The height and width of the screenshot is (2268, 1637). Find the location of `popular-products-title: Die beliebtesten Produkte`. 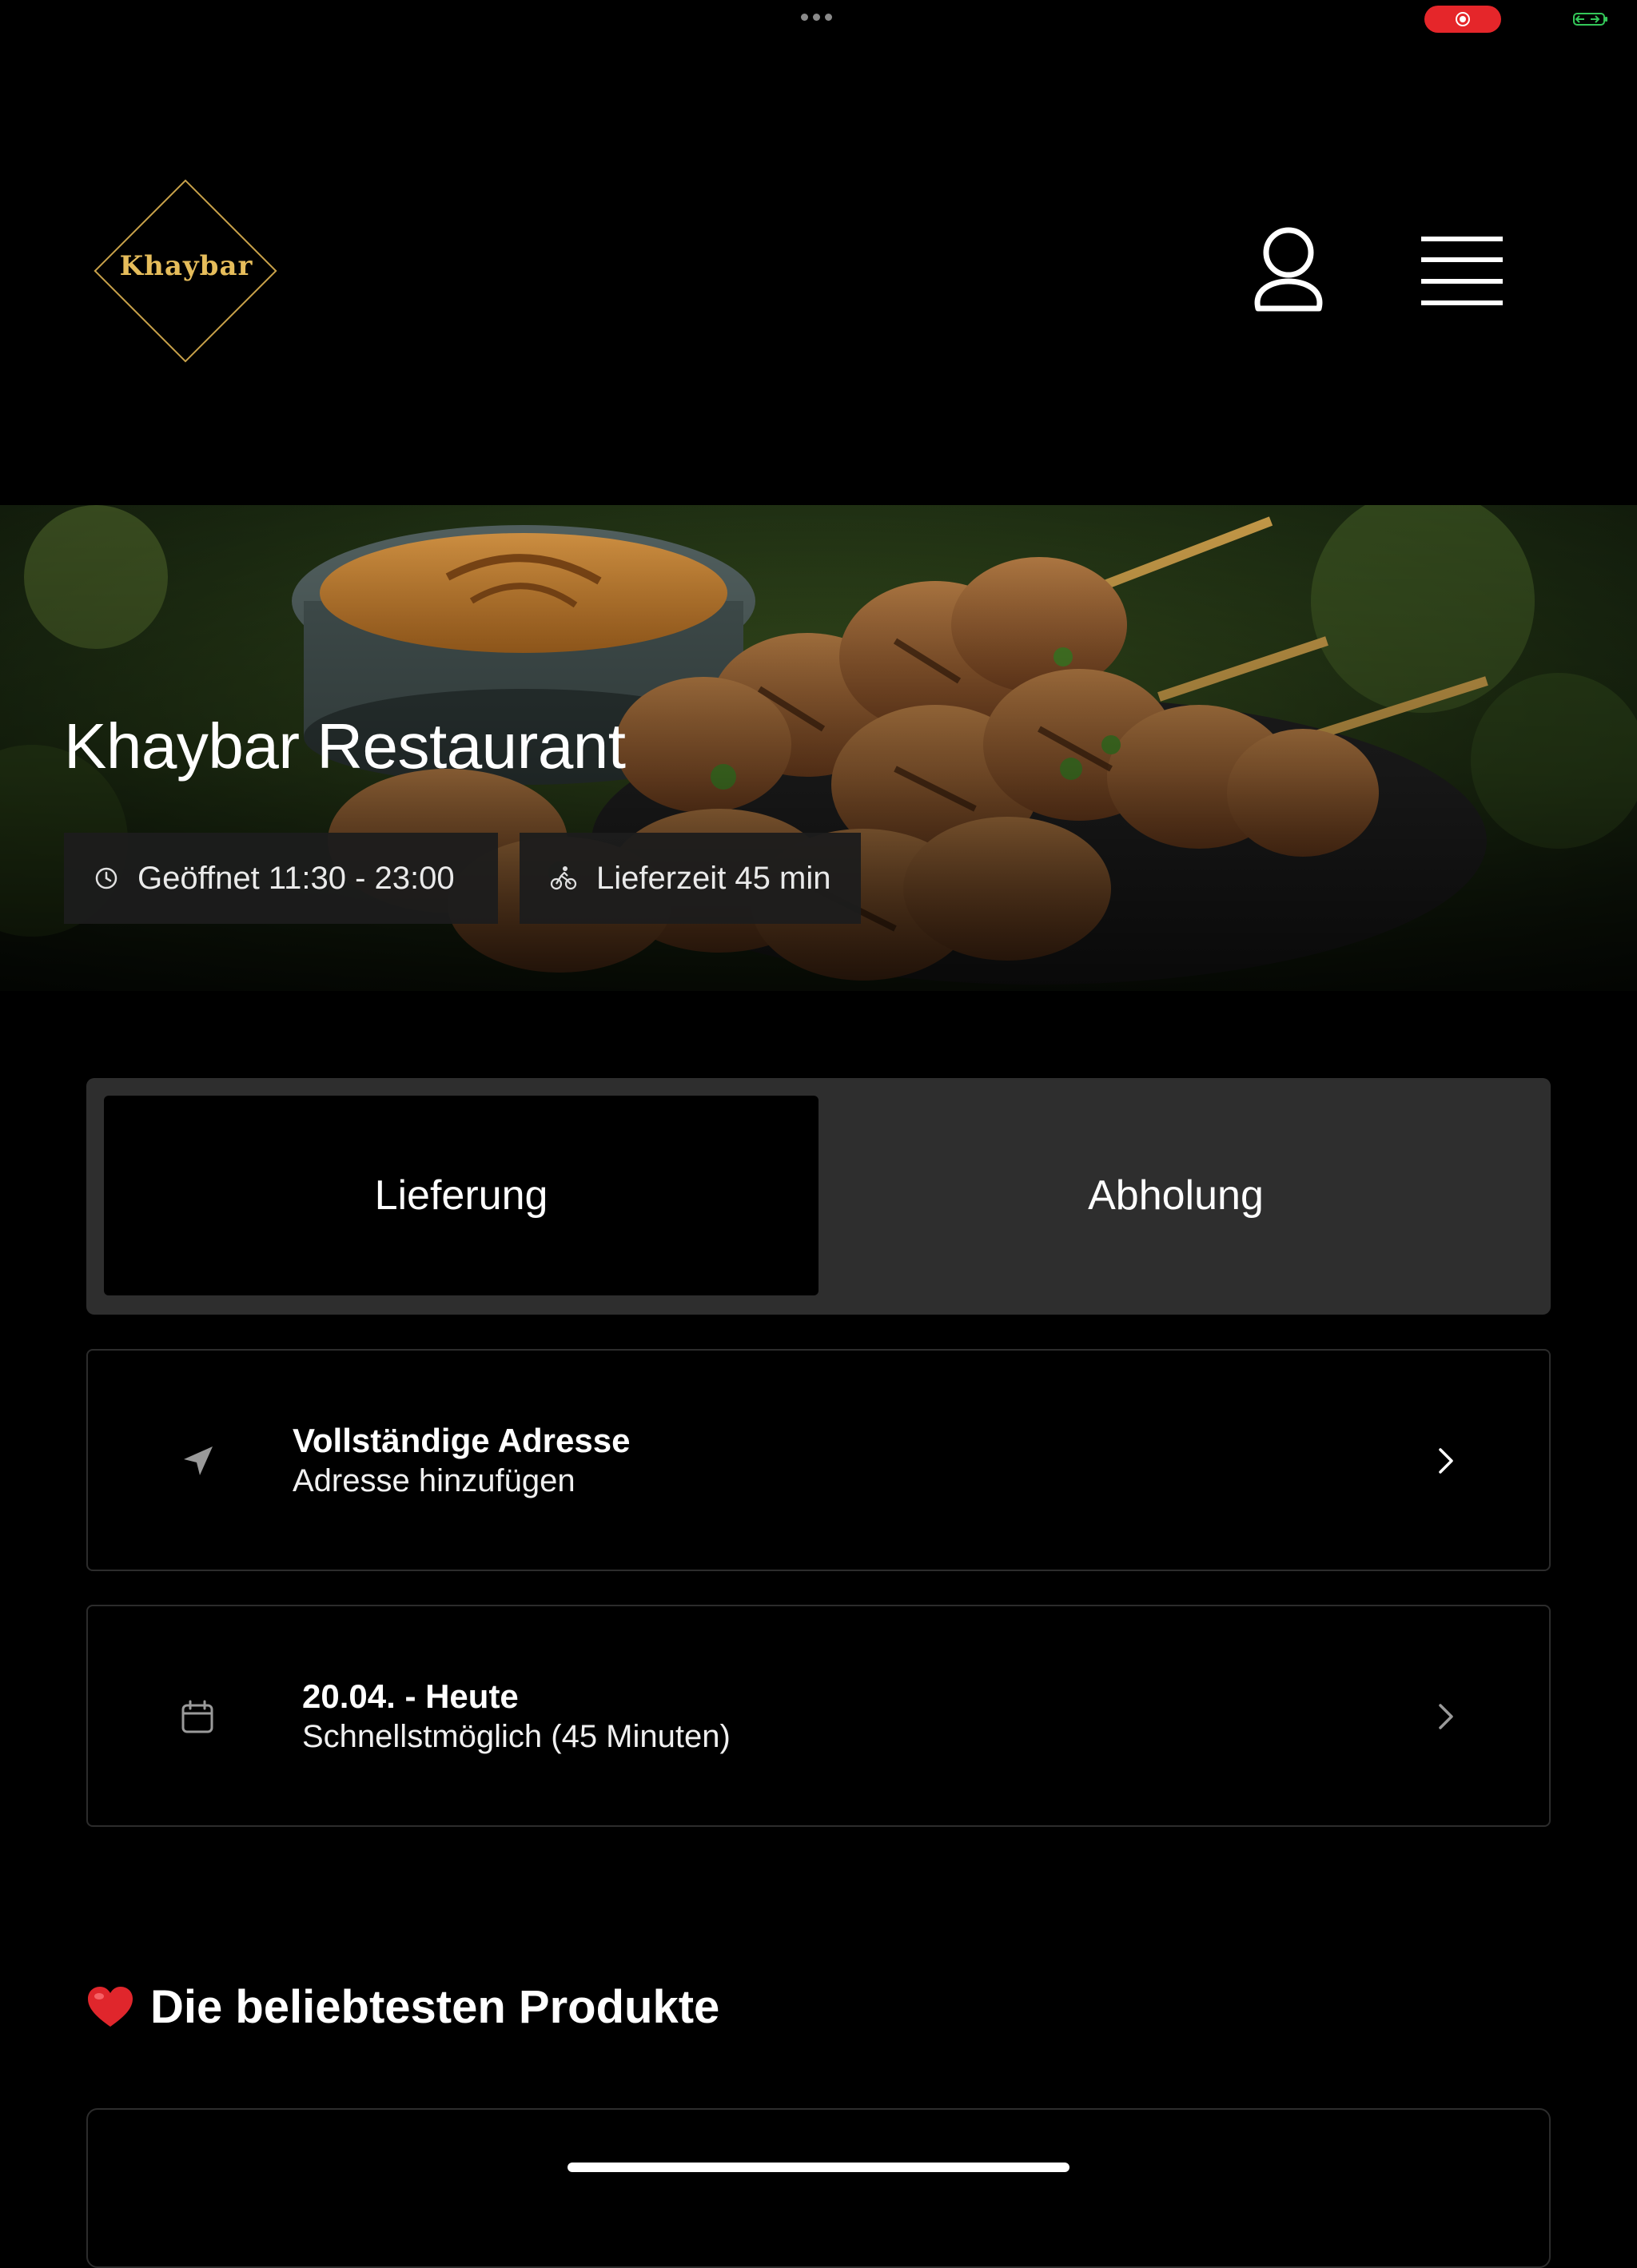

popular-products-title: Die beliebtesten Produkte is located at coordinates (435, 2007).